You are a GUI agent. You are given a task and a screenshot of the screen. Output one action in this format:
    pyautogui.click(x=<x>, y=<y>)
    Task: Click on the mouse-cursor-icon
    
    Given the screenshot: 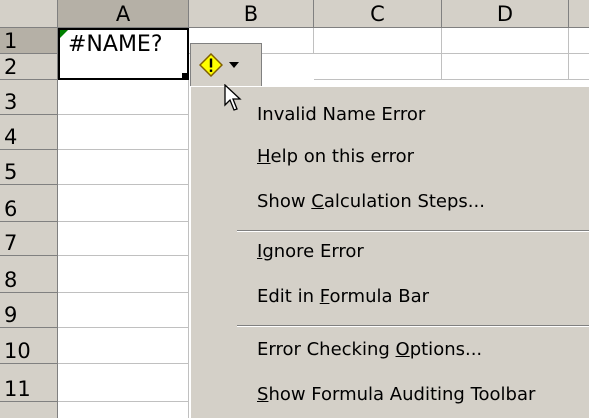 What is the action you would take?
    pyautogui.click(x=233, y=100)
    